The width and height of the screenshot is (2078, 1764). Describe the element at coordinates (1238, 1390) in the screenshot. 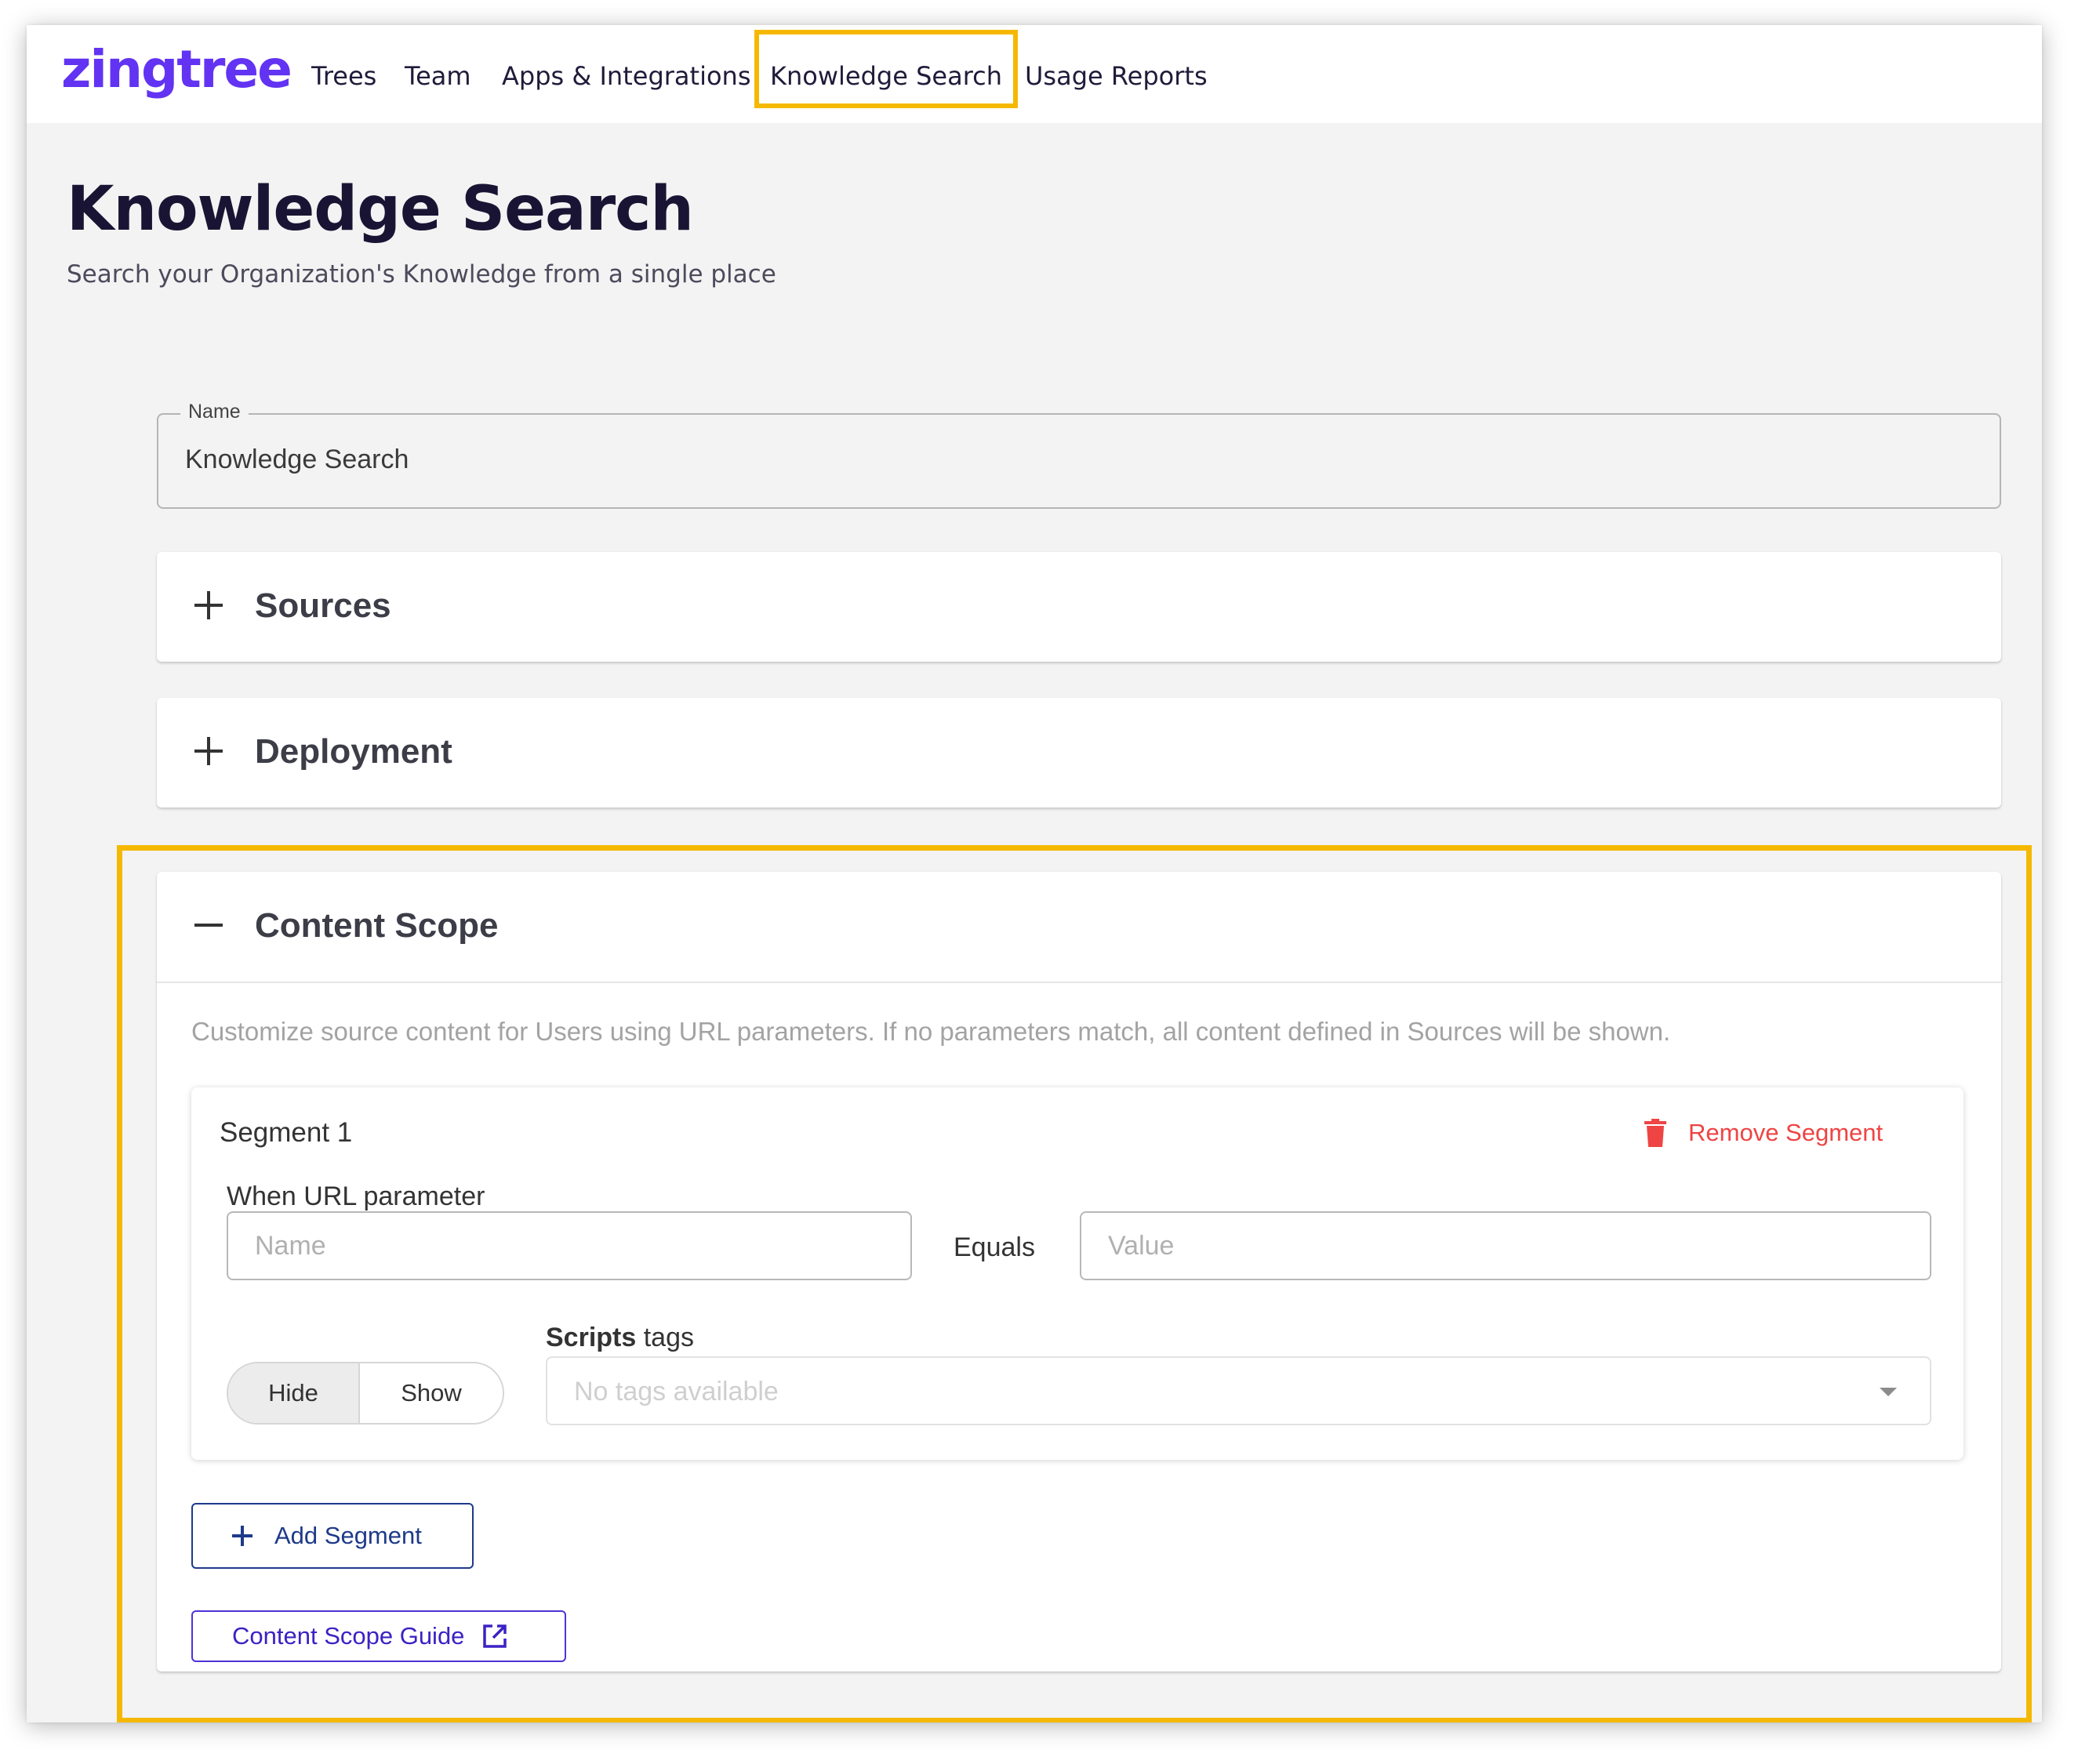

I see `scripts-tags-select: No tags available` at that location.